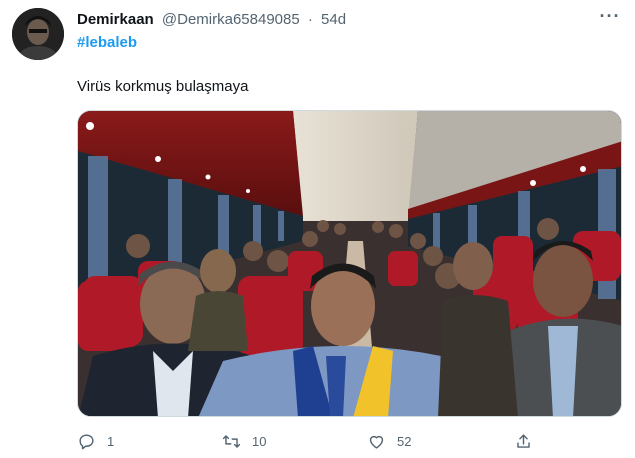 The height and width of the screenshot is (458, 635). What do you see at coordinates (95, 441) in the screenshot?
I see `reply-button: 1` at bounding box center [95, 441].